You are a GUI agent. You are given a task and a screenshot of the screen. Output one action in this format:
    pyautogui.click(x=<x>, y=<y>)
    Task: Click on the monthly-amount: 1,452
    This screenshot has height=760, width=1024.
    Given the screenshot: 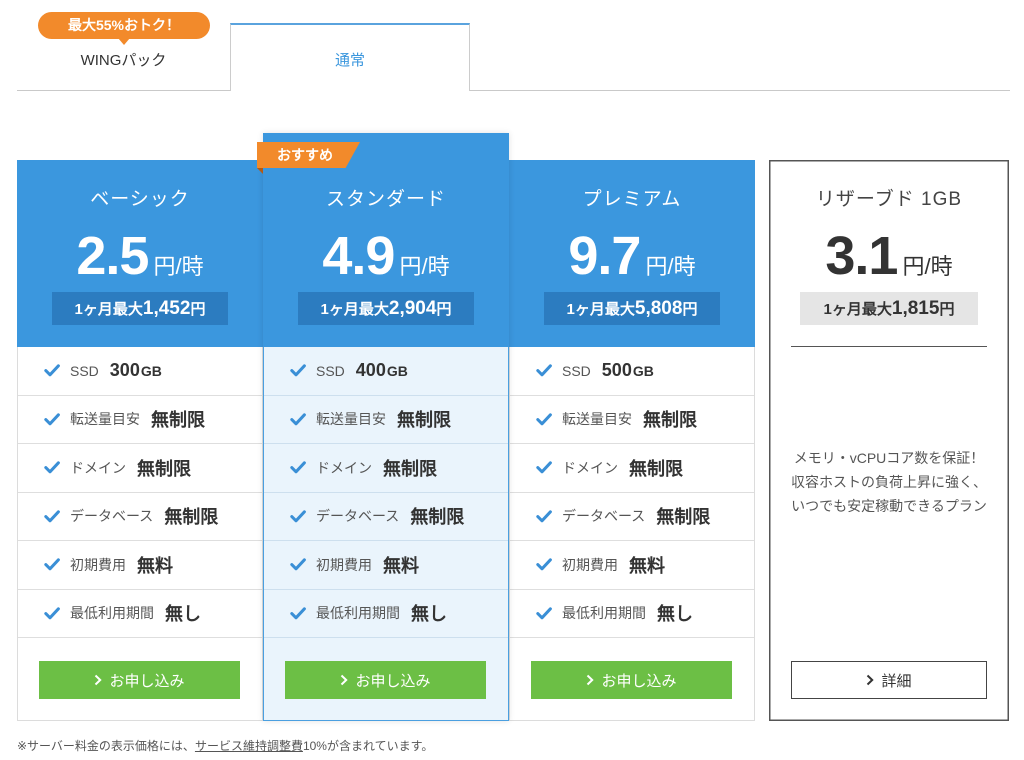 What is the action you would take?
    pyautogui.click(x=166, y=308)
    